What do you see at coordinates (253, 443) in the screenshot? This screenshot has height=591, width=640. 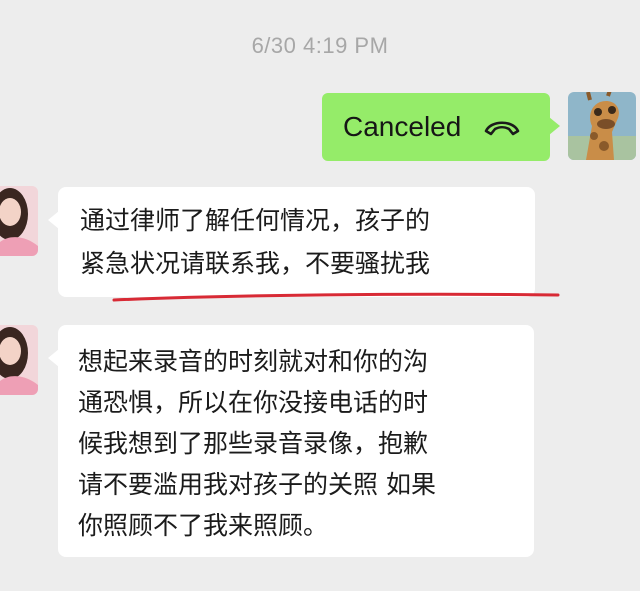 I see `message-line: 候我想到了那些录音录像，抱歉` at bounding box center [253, 443].